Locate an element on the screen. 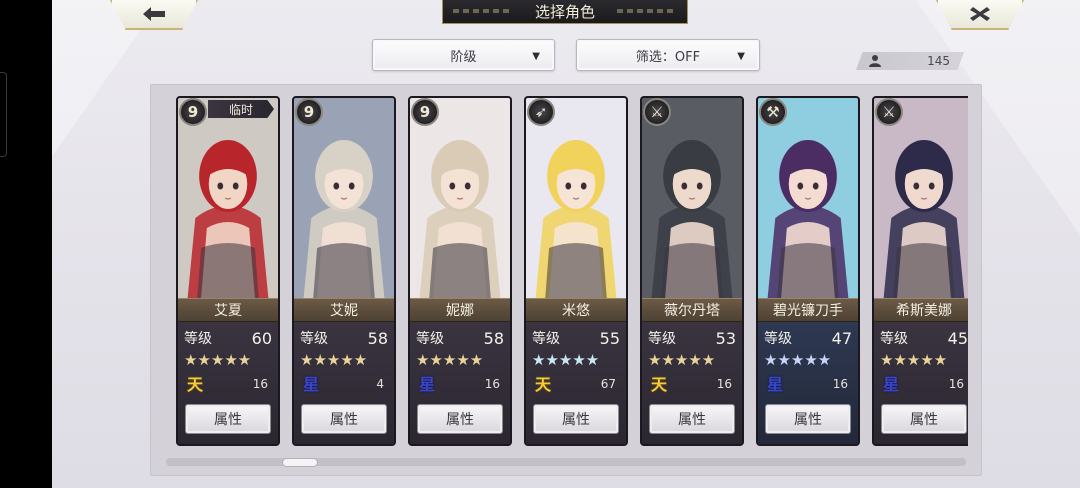 This screenshot has height=488, width=1080. level-value: 45 is located at coordinates (957, 338).